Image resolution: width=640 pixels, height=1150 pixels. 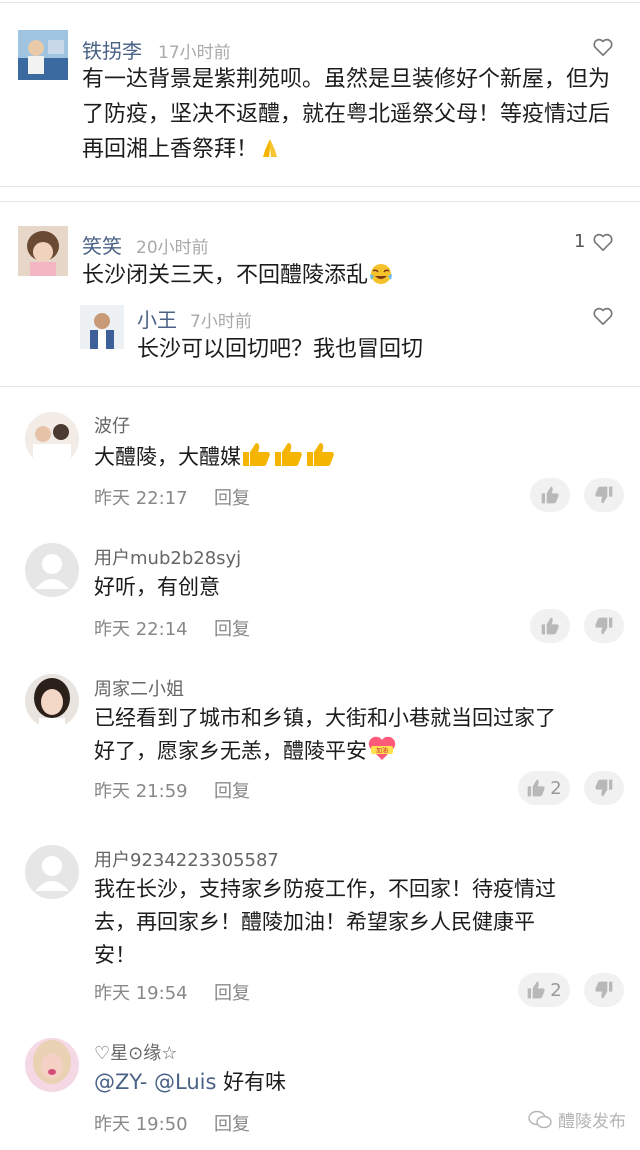 What do you see at coordinates (172, 248) in the screenshot?
I see `comment-time: 20小时前` at bounding box center [172, 248].